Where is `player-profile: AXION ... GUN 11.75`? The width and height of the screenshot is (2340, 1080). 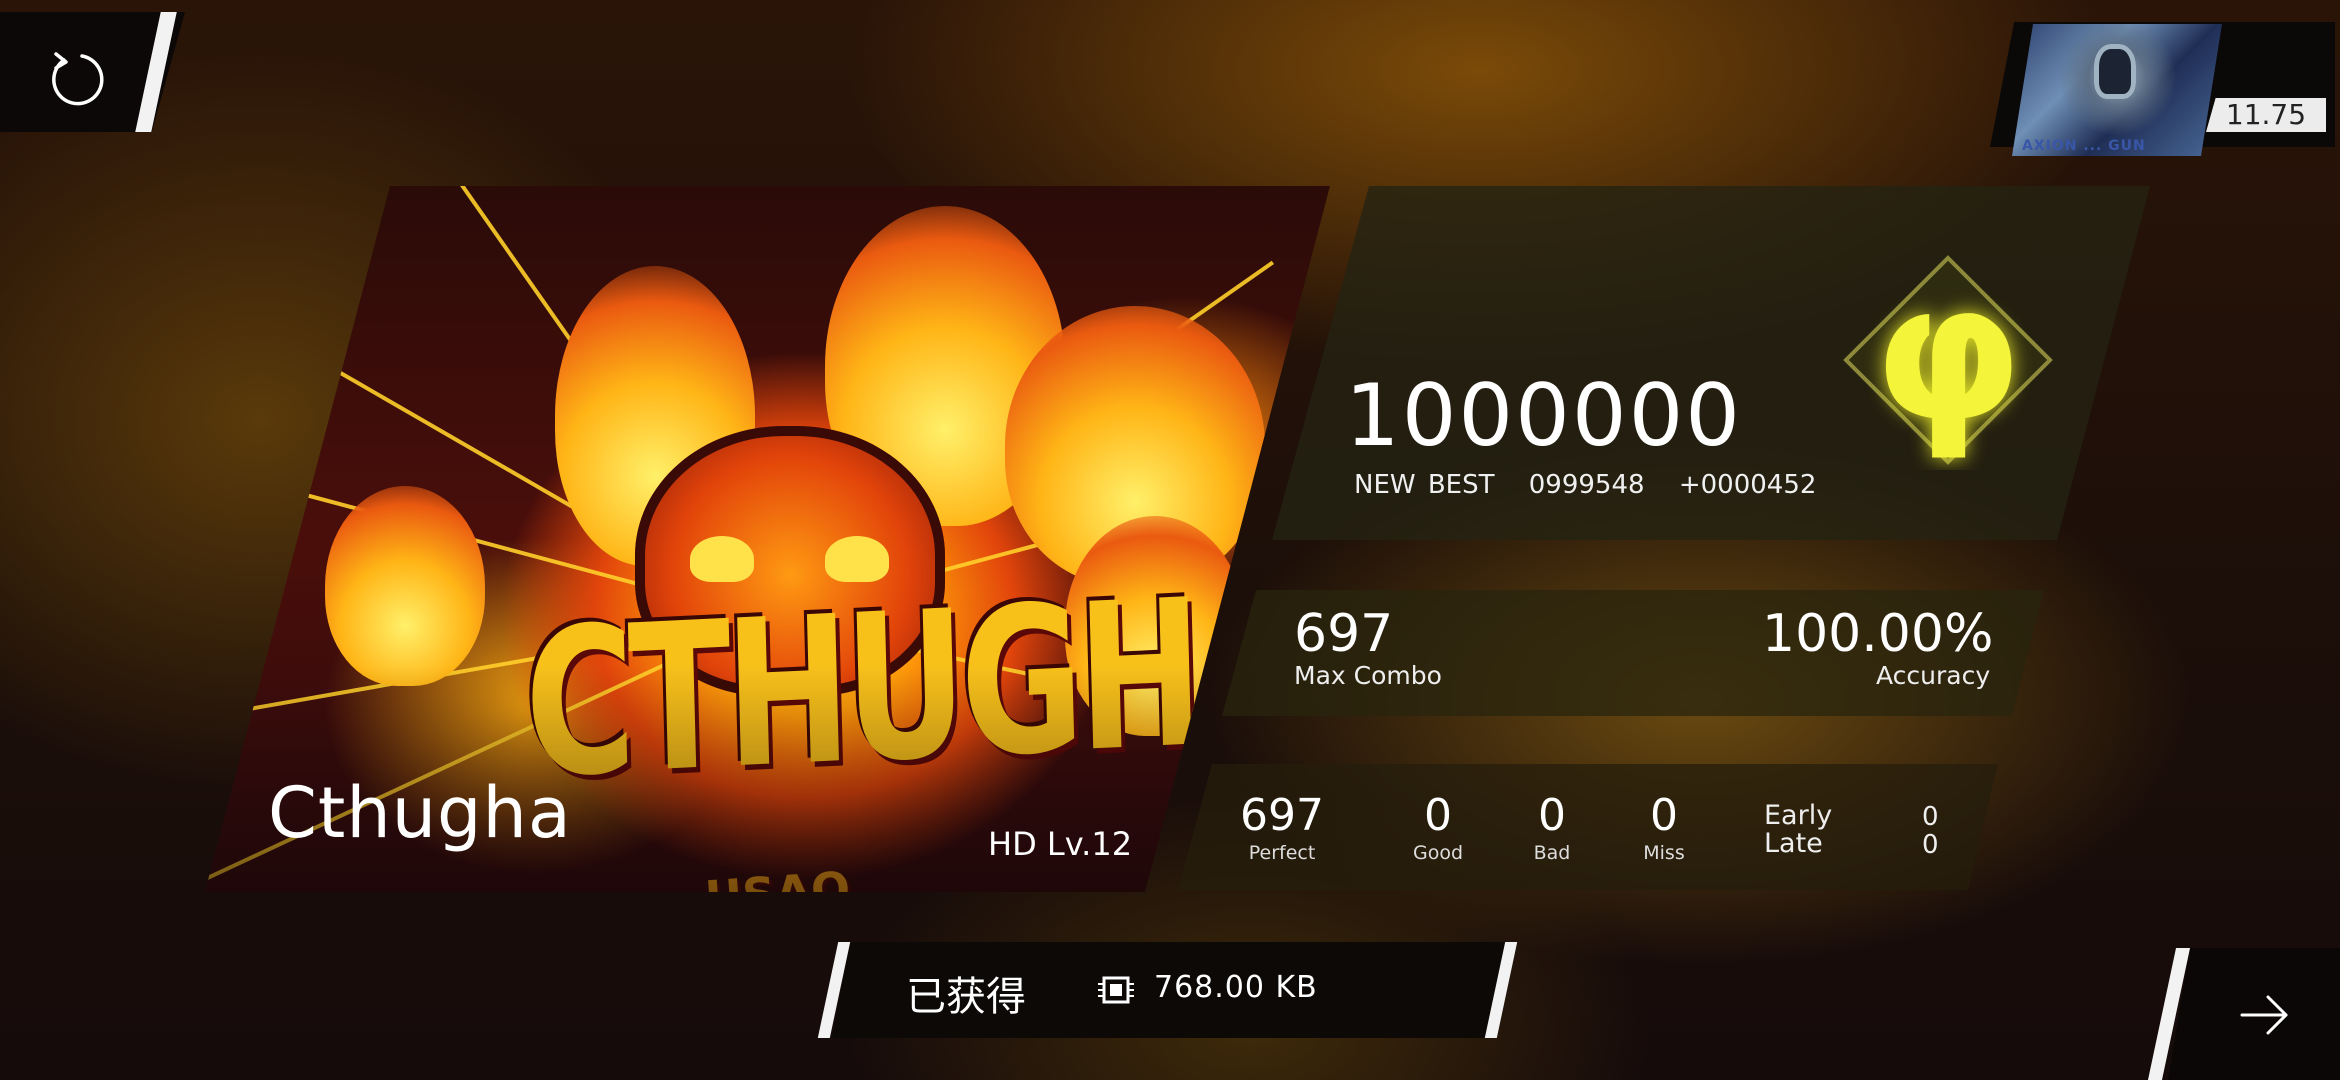
player-profile: AXION ... GUN 11.75 is located at coordinates (2162, 89).